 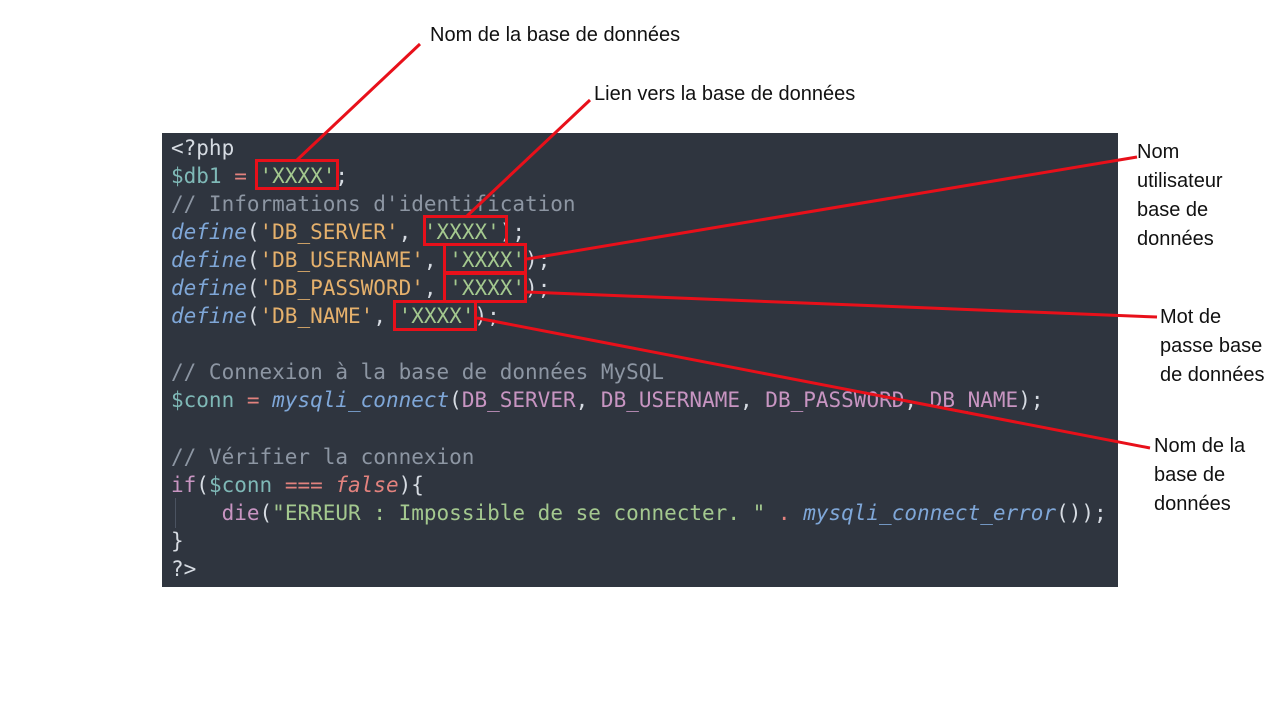 I want to click on code-token: }, so click(x=177, y=540).